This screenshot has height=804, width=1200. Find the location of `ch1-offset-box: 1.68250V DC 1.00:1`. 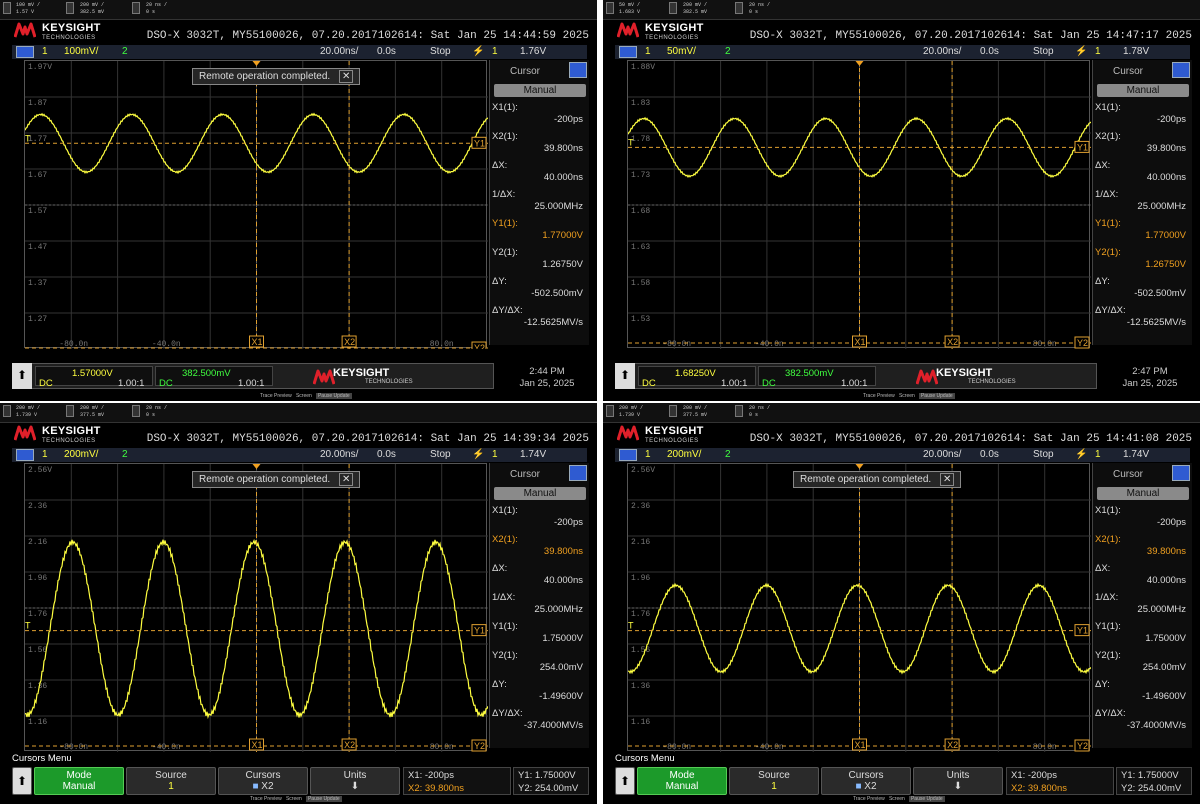

ch1-offset-box: 1.68250V DC 1.00:1 is located at coordinates (697, 377).